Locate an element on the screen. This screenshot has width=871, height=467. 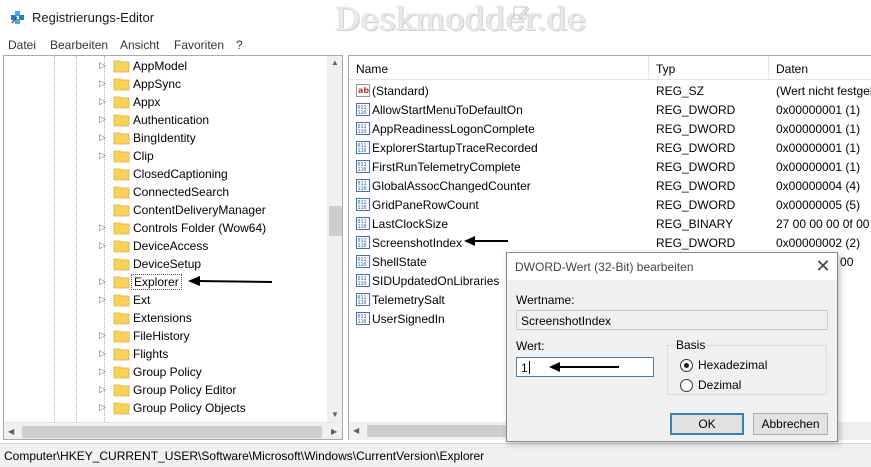
value-type: REG_SZ is located at coordinates (680, 91).